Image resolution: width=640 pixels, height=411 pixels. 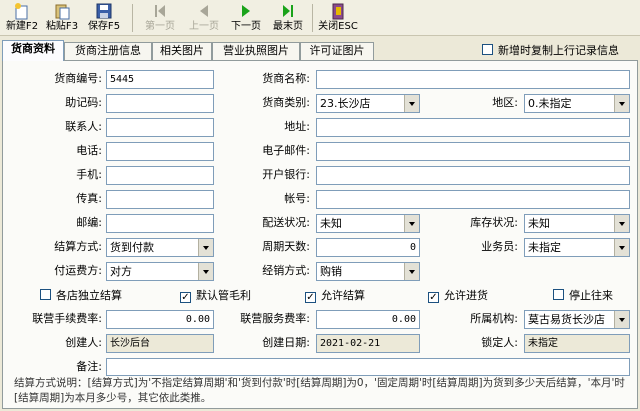 What do you see at coordinates (286, 150) in the screenshot?
I see `email-label: 电子邮件:` at bounding box center [286, 150].